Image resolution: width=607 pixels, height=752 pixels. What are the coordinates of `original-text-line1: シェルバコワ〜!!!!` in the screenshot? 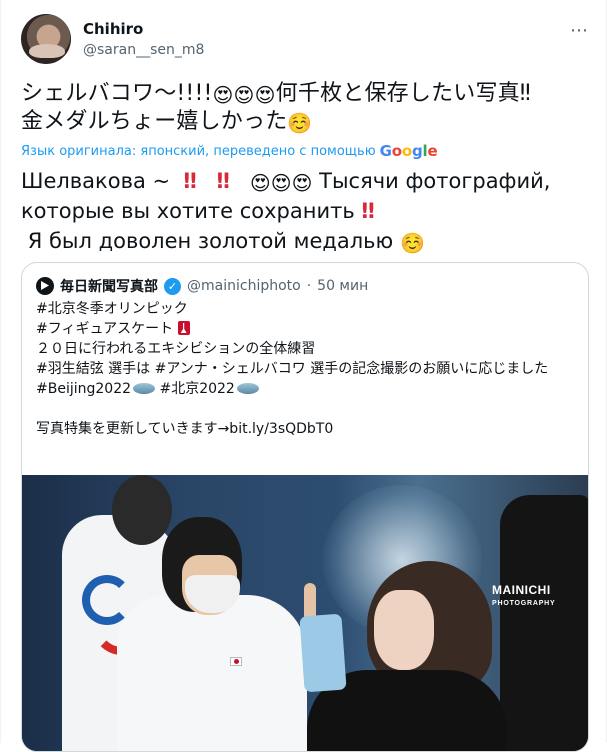 It's located at (117, 93).